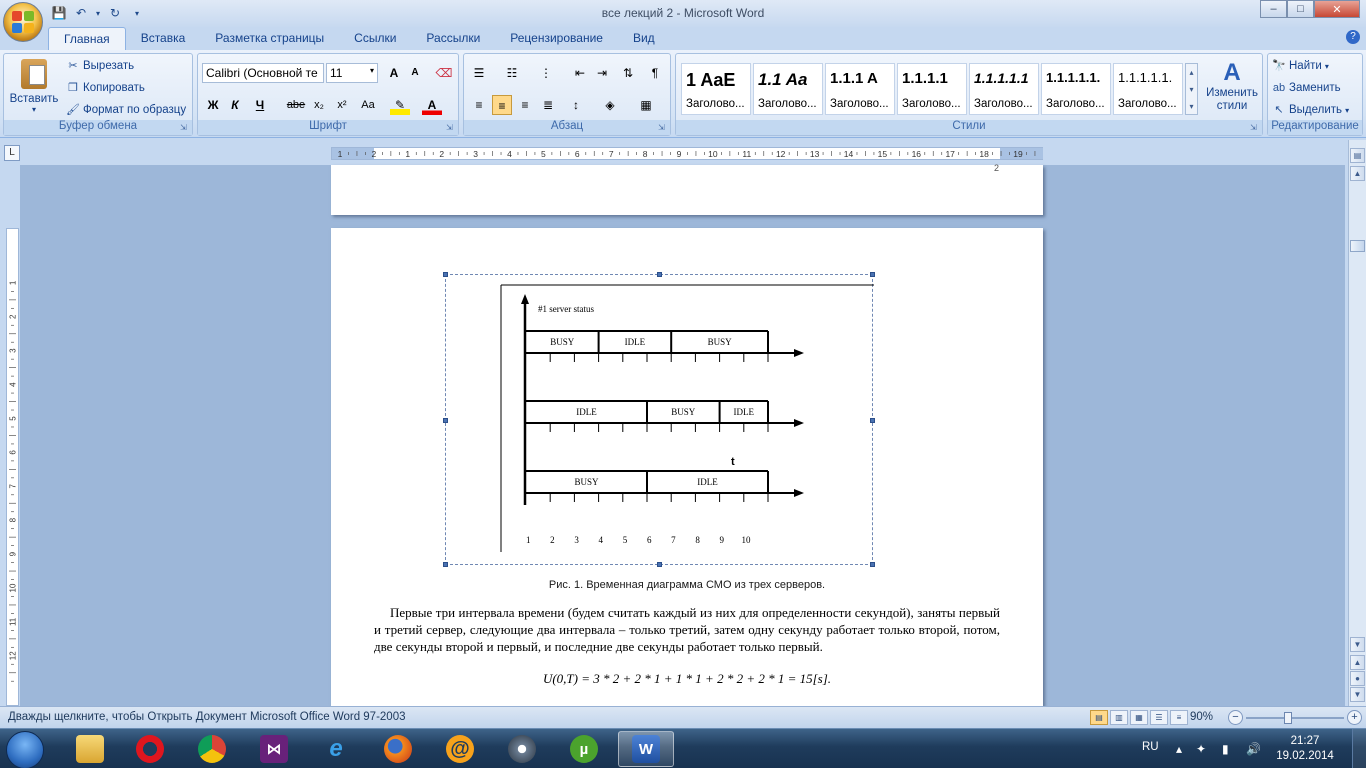 Image resolution: width=1366 pixels, height=768 pixels. Describe the element at coordinates (25, 749) in the screenshot. I see `start-button` at that location.